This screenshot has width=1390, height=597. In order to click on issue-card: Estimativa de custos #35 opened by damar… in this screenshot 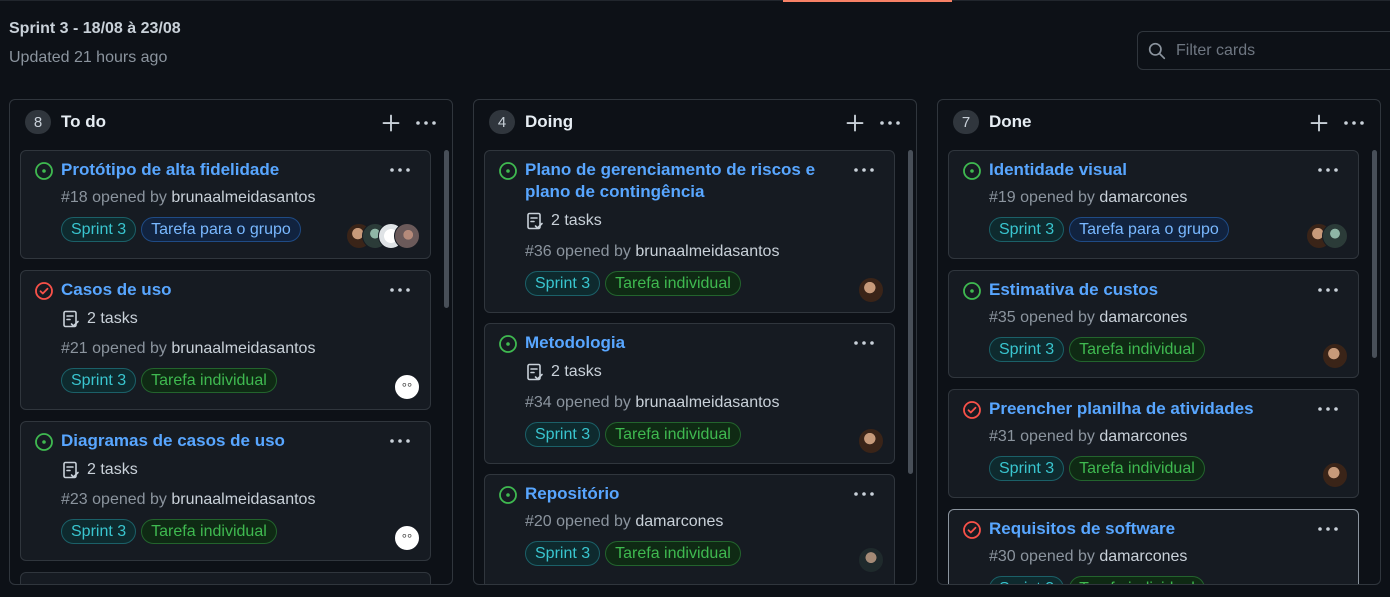, I will do `click(1153, 324)`.